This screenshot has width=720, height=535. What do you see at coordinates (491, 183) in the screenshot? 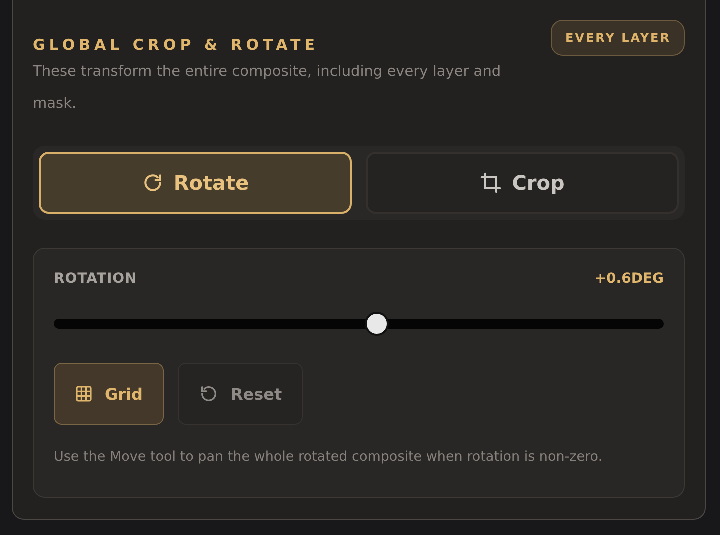
I see `crop-icon` at bounding box center [491, 183].